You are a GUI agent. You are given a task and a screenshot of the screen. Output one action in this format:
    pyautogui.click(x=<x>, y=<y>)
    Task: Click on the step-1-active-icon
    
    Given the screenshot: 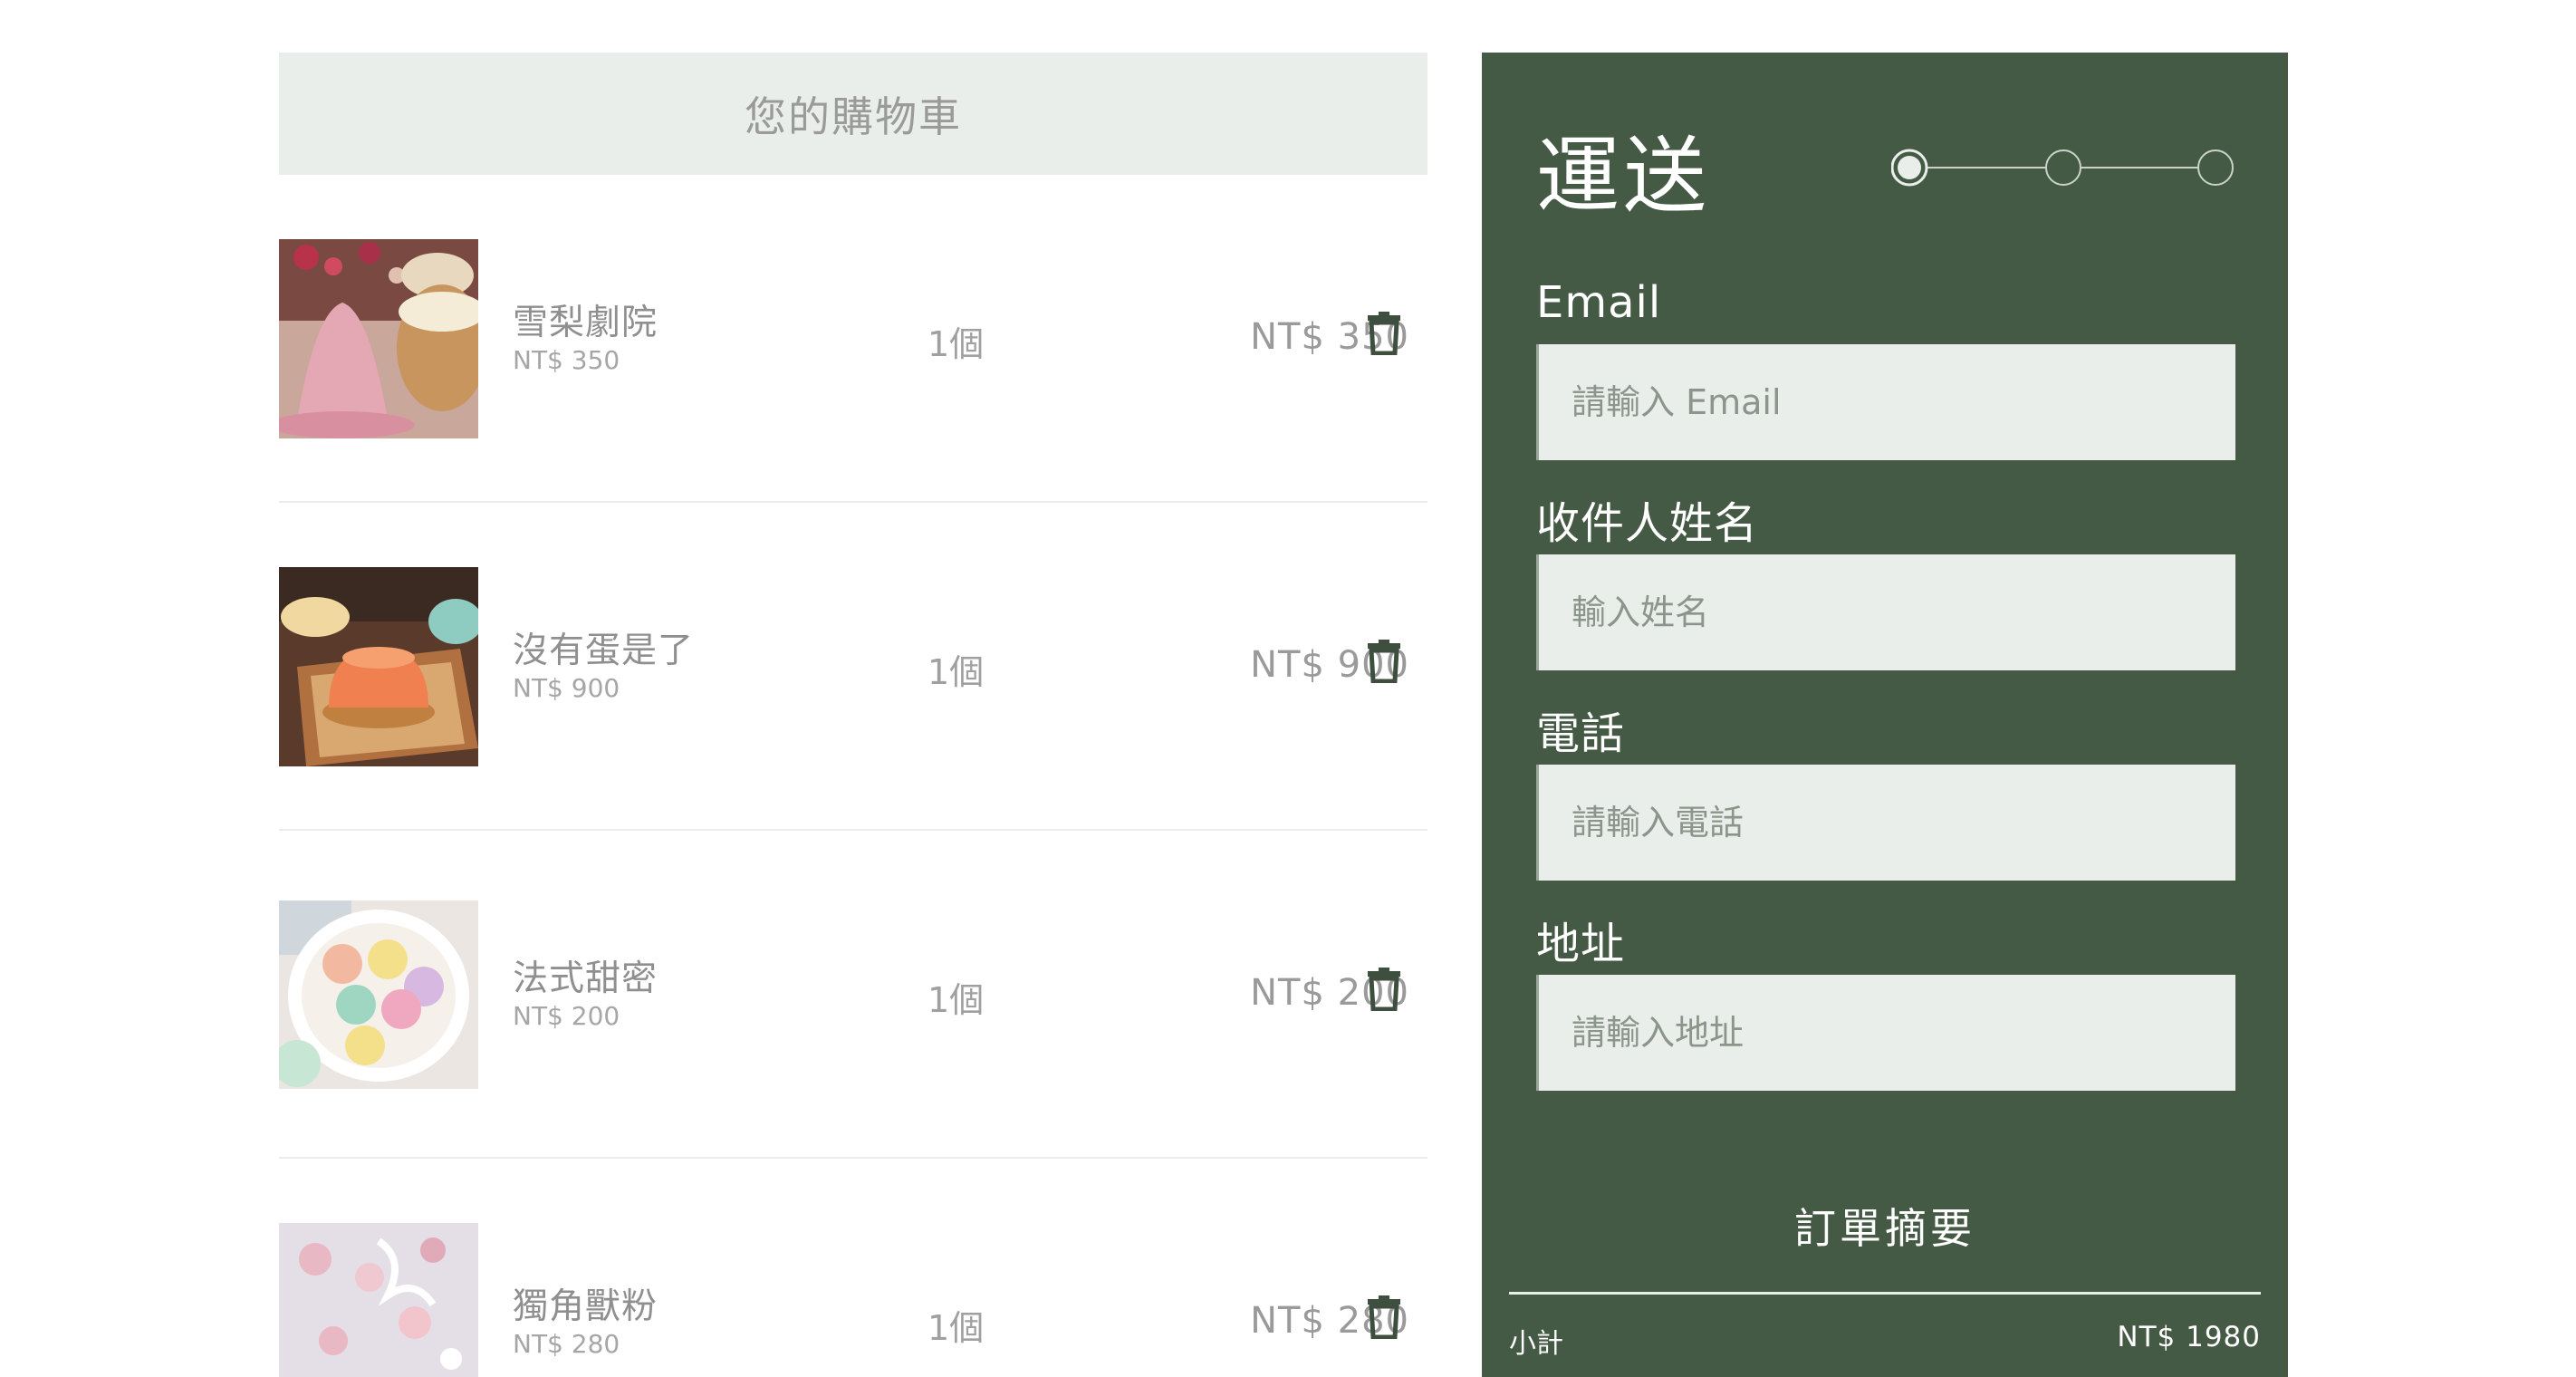 What is the action you would take?
    pyautogui.click(x=1909, y=168)
    